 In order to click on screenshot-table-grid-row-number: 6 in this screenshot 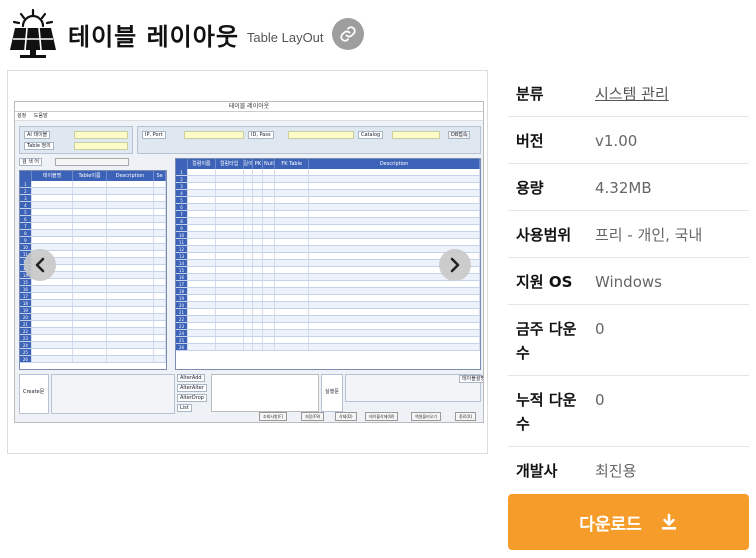, I will do `click(26, 219)`.